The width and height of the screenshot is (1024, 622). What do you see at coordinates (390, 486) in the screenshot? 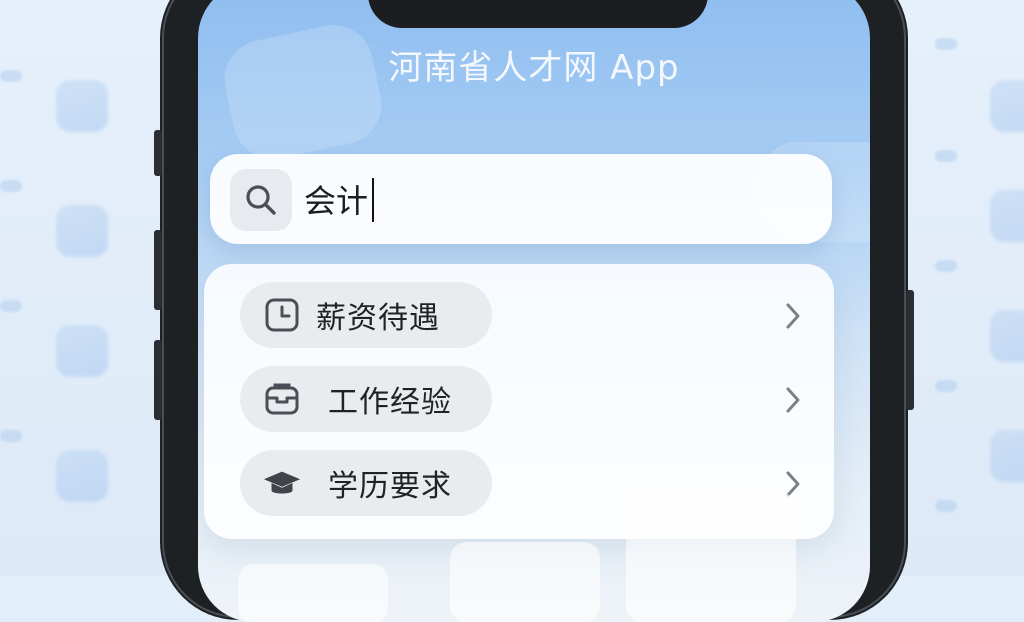
I see `suggestion-label: 学历要求` at bounding box center [390, 486].